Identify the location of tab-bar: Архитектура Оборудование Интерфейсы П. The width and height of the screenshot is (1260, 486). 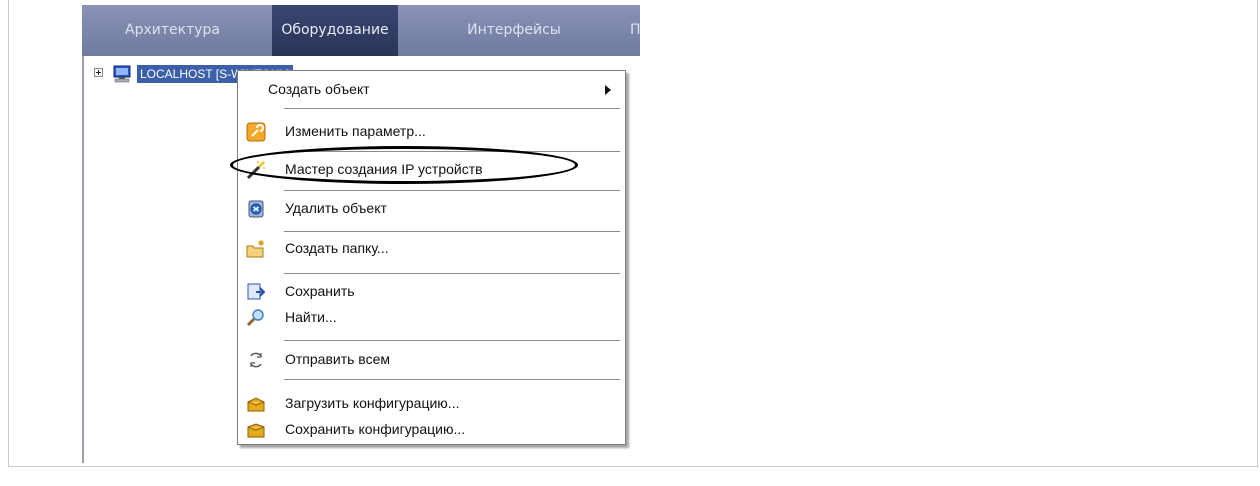
(361, 30).